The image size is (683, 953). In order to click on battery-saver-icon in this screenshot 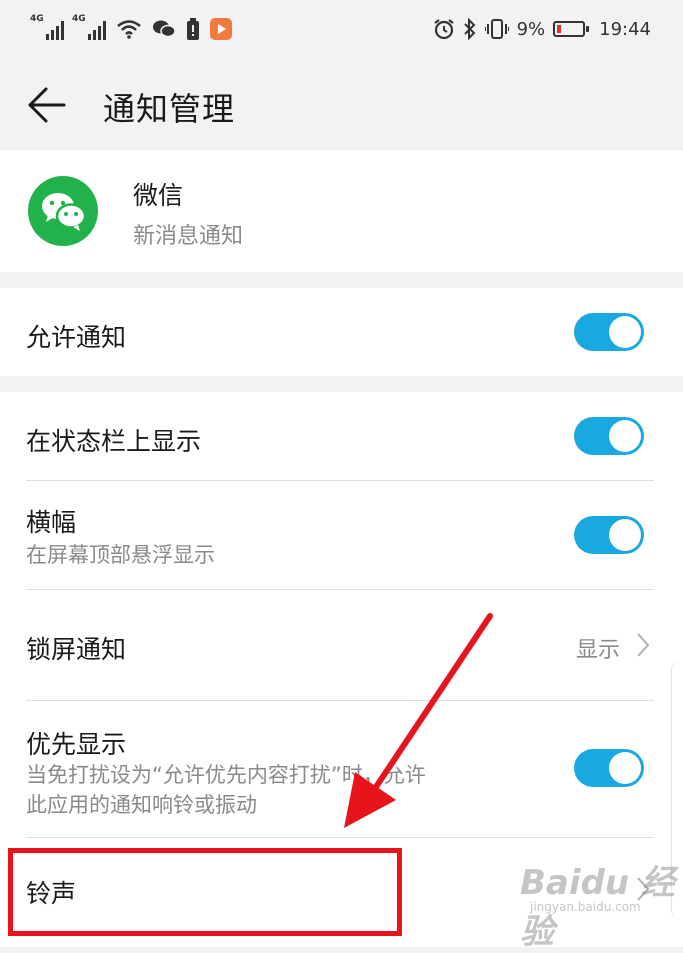, I will do `click(193, 29)`.